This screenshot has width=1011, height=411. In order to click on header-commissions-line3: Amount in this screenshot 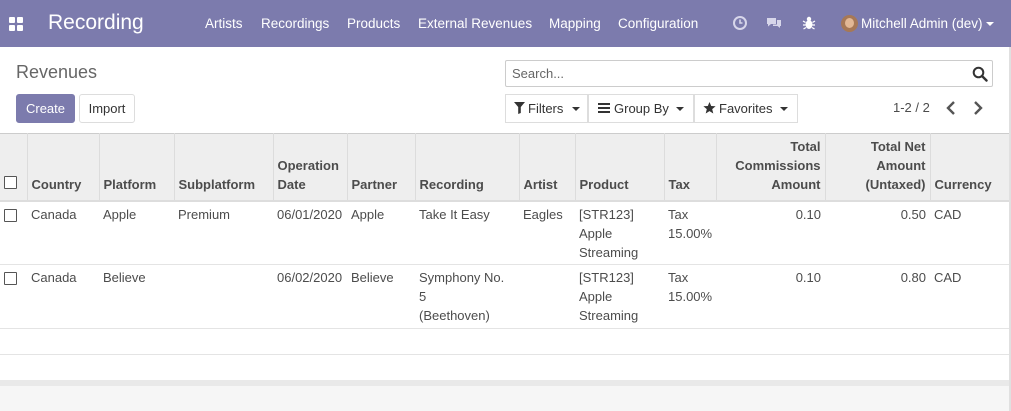, I will do `click(796, 184)`.